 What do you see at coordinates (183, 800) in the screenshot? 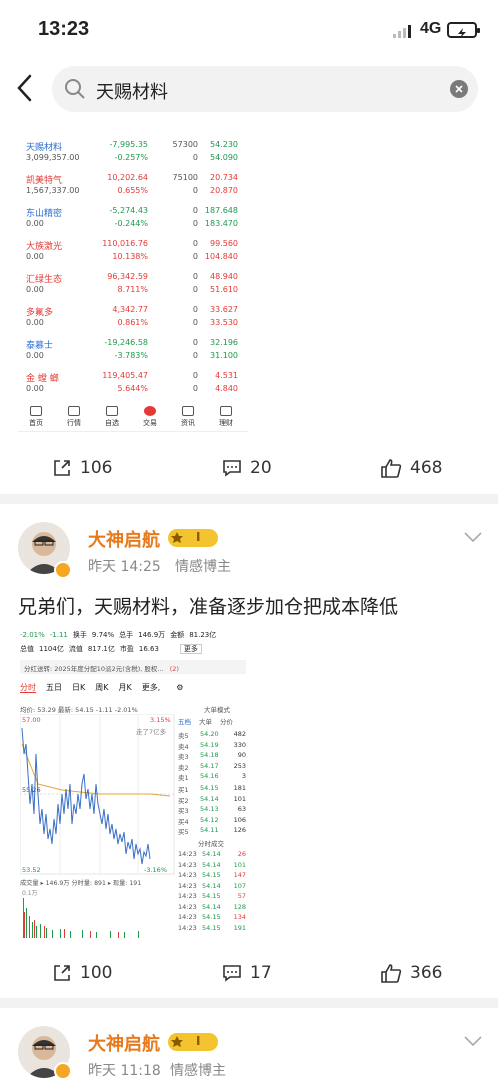
I see `ob-label: 买2` at bounding box center [183, 800].